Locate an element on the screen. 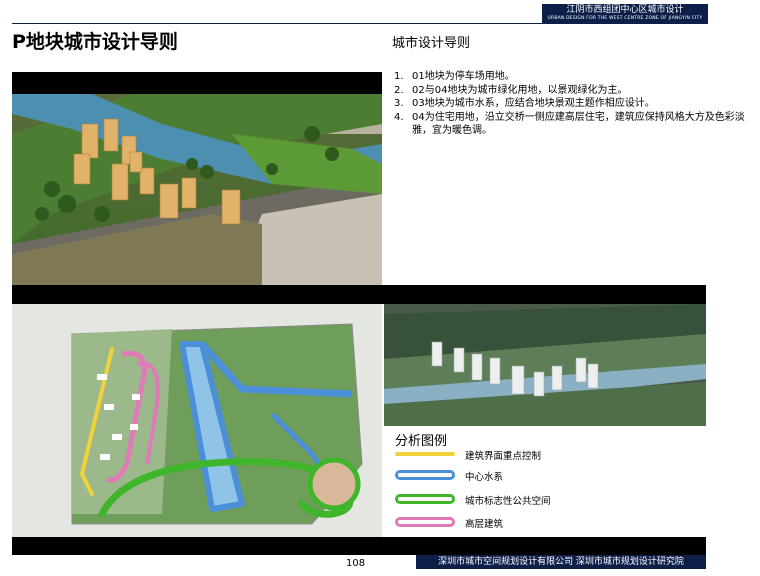  footer-bar: 深圳市城市空间规划设计有限公司 深圳市城市规划设计研究院 is located at coordinates (561, 562).